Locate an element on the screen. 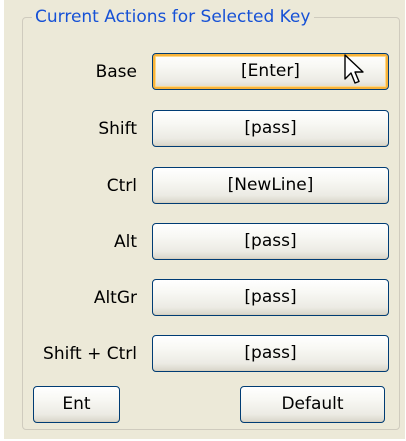 This screenshot has width=406, height=441. shift-ctrl-label: Shift + Ctrl is located at coordinates (90, 354).